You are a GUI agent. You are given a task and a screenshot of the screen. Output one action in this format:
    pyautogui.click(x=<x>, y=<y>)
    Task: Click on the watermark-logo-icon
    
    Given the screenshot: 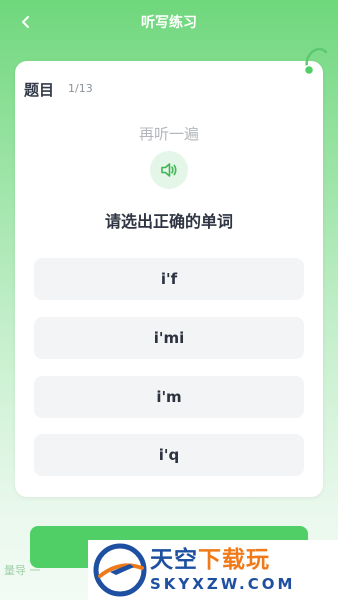 What is the action you would take?
    pyautogui.click(x=120, y=570)
    